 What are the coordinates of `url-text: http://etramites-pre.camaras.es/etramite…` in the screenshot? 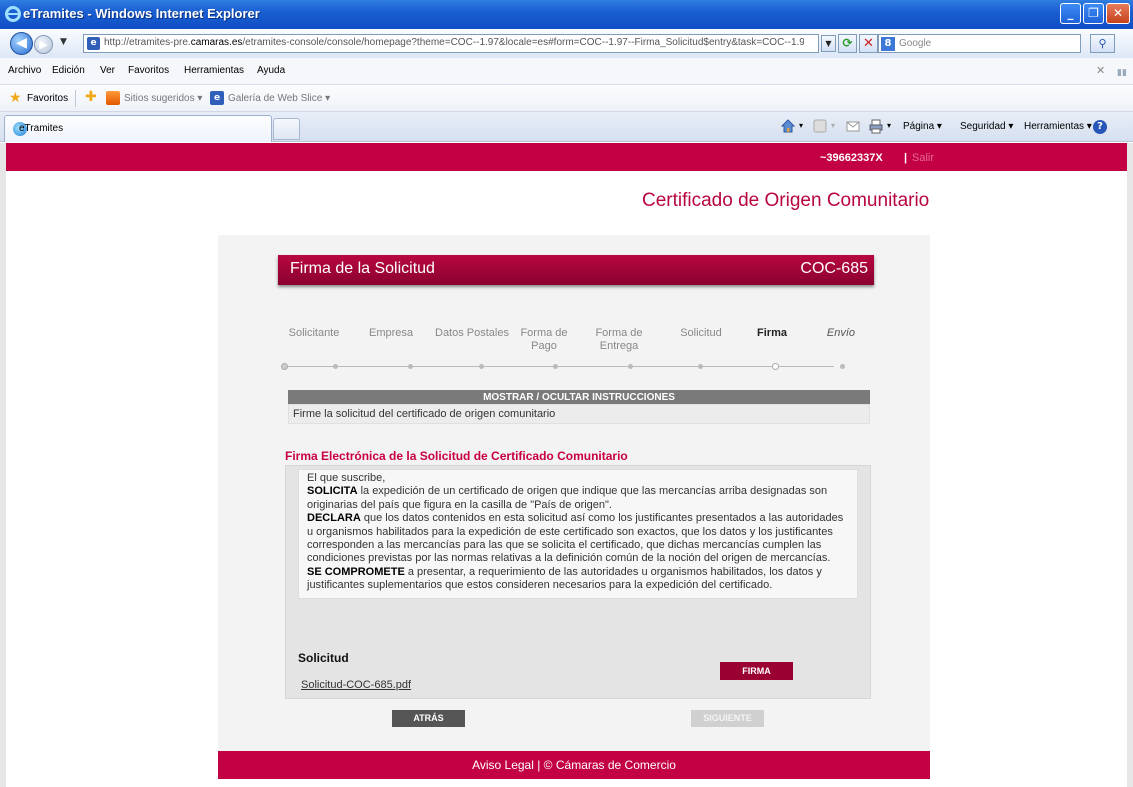 It's located at (454, 42).